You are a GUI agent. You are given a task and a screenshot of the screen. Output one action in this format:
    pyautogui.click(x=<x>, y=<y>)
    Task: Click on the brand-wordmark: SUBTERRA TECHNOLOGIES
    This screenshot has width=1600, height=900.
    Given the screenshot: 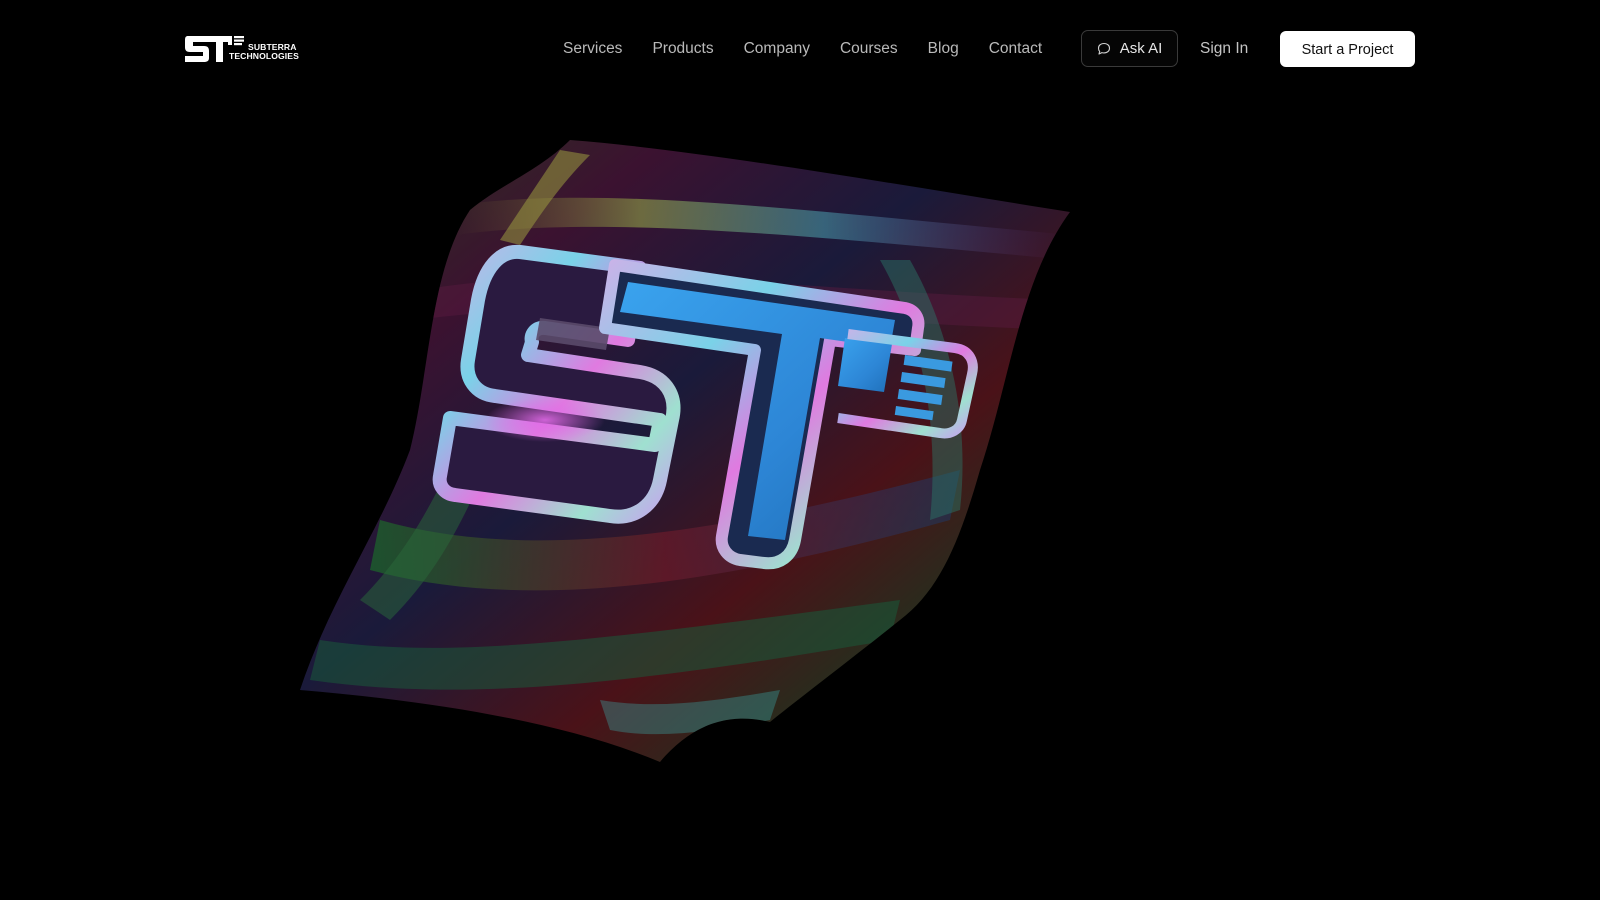 What is the action you would take?
    pyautogui.click(x=264, y=52)
    